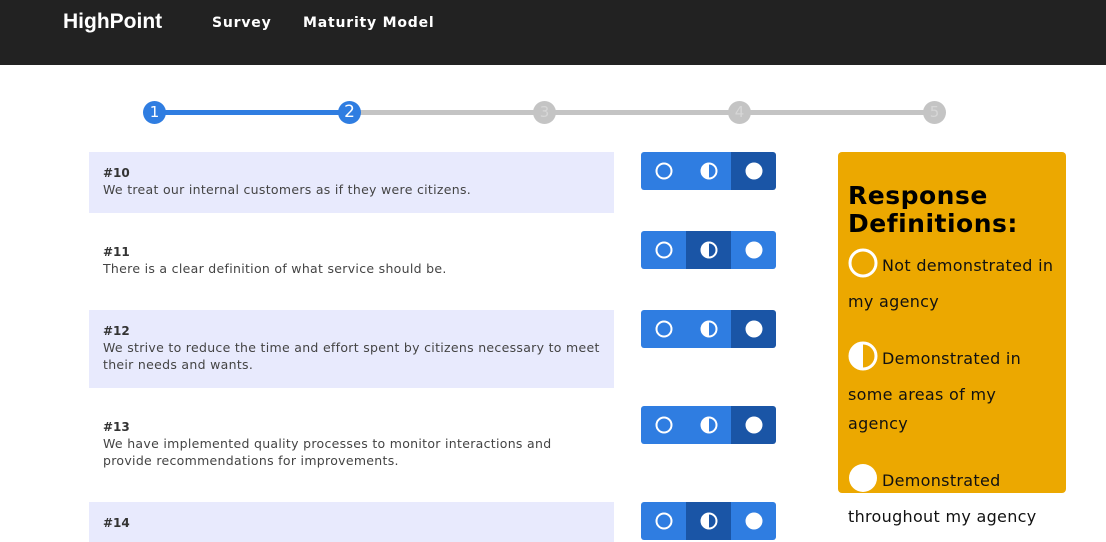 The height and width of the screenshot is (542, 1106). What do you see at coordinates (351, 522) in the screenshot?
I see `question-card-14: #14` at bounding box center [351, 522].